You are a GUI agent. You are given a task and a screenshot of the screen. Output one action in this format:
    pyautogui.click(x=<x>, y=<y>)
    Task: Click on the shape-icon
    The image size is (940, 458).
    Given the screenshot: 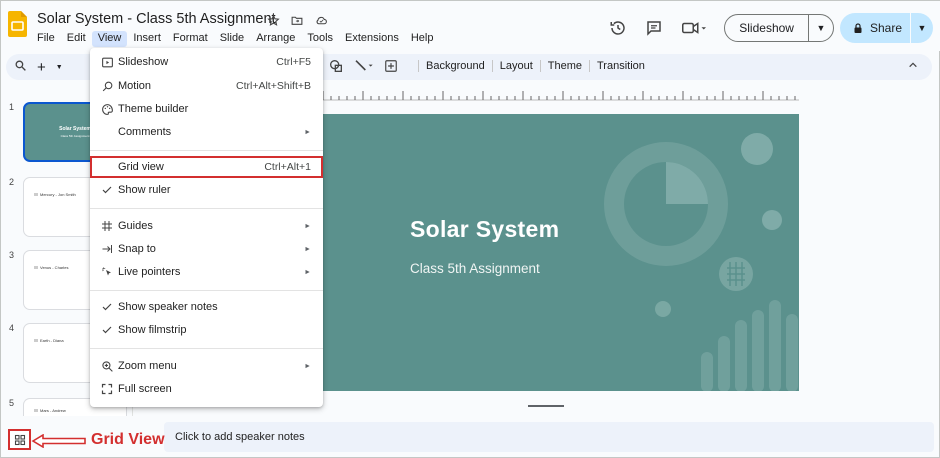 What is the action you would take?
    pyautogui.click(x=336, y=68)
    